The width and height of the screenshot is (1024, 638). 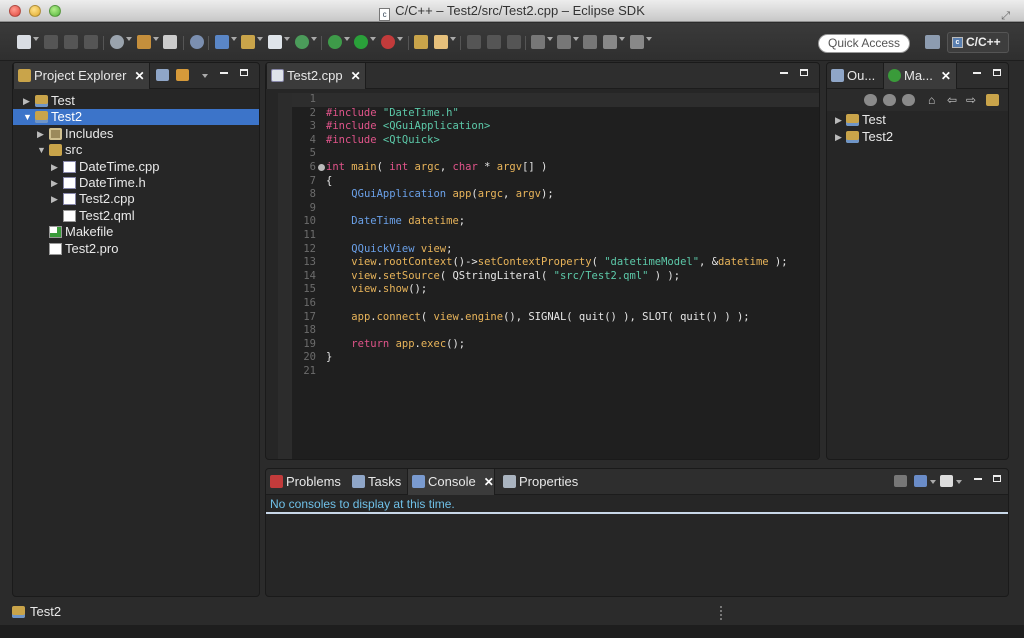 I want to click on settings-gear-icon, so click(x=117, y=42).